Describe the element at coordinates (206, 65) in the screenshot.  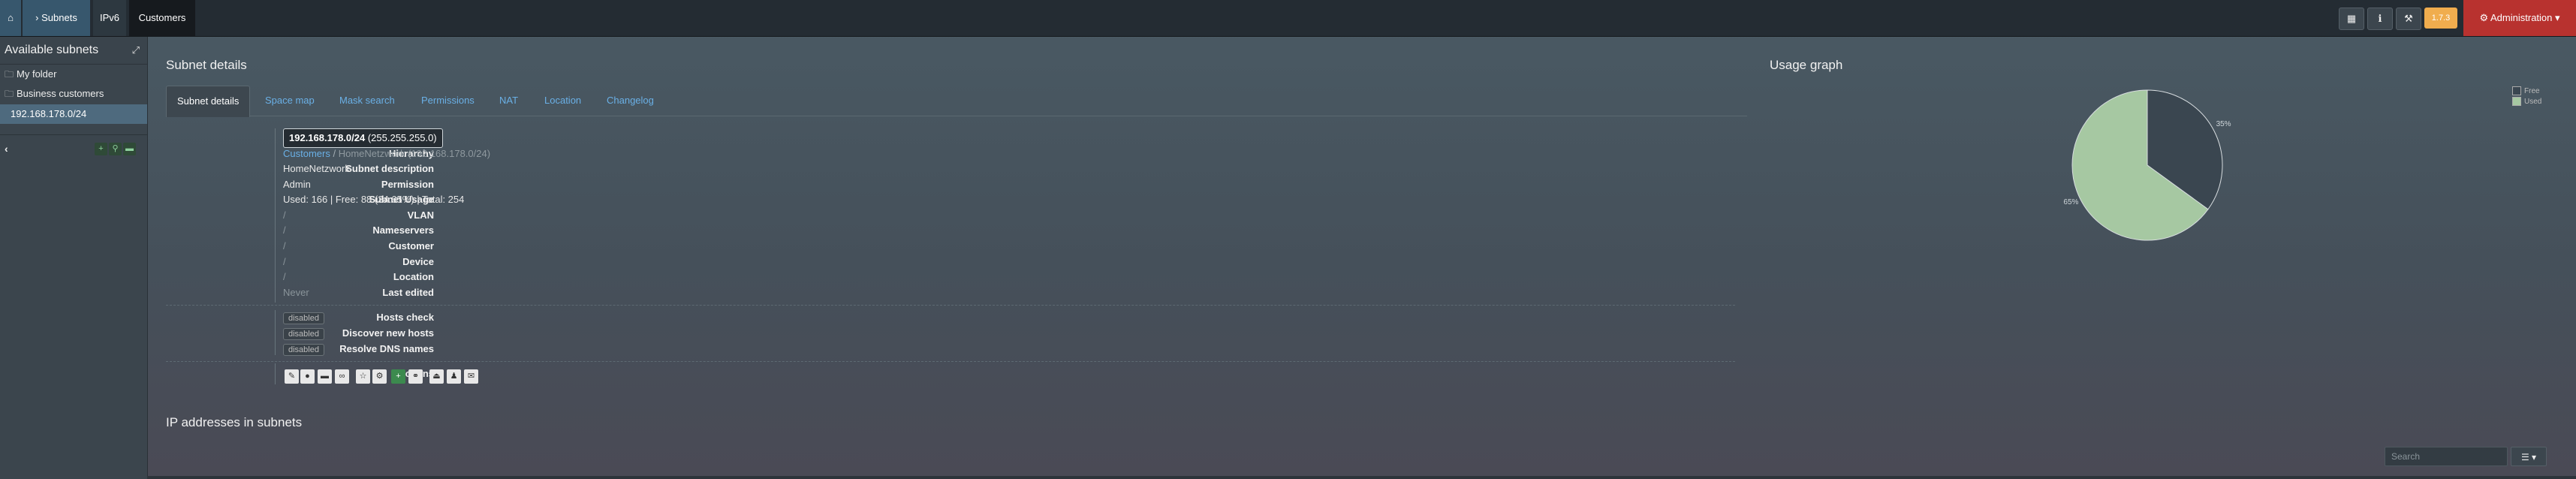
I see `page-title: Subnet details` at that location.